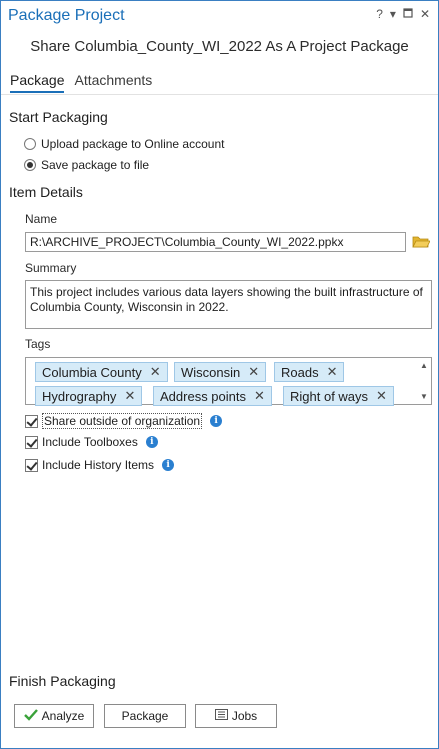 Image resolution: width=439 pixels, height=749 pixels. What do you see at coordinates (30, 144) in the screenshot?
I see `radio-button` at bounding box center [30, 144].